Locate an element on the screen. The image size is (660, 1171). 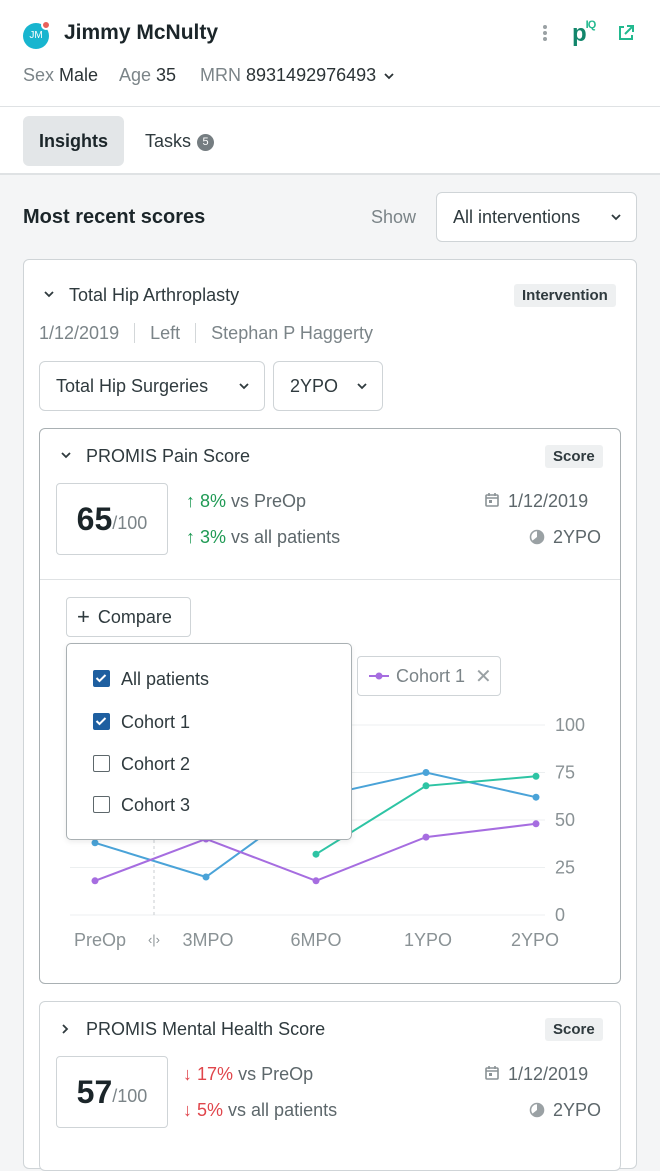
section-title: Most recent scores is located at coordinates (114, 217).